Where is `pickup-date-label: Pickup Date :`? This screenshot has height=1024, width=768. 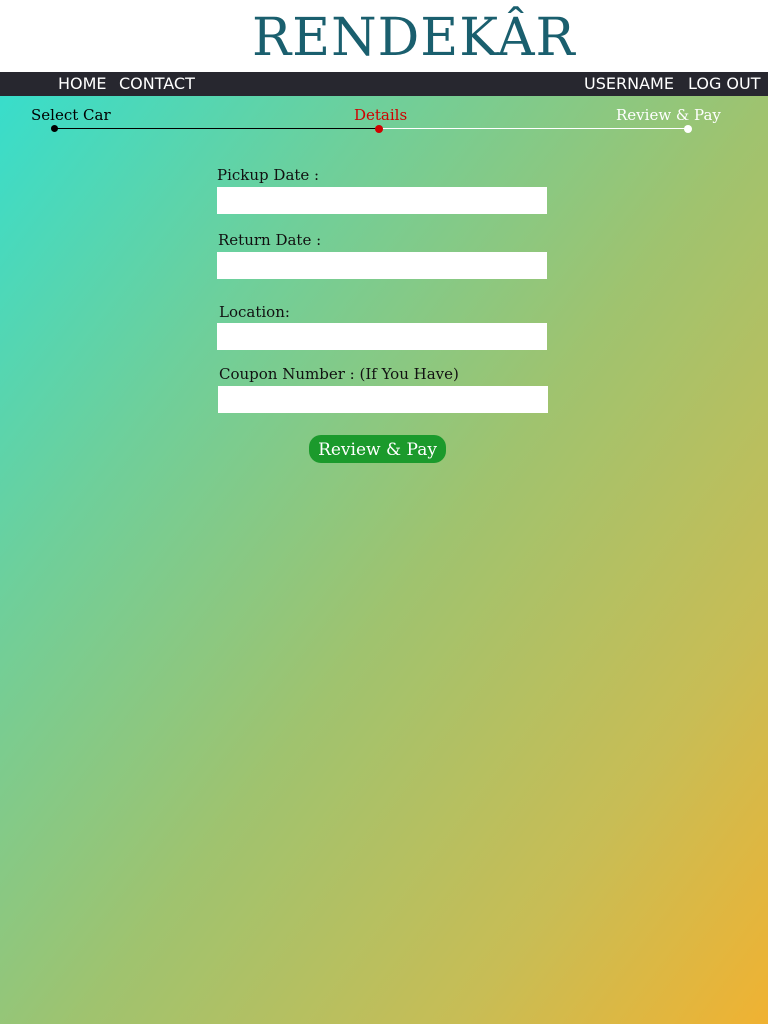
pickup-date-label: Pickup Date : is located at coordinates (268, 175).